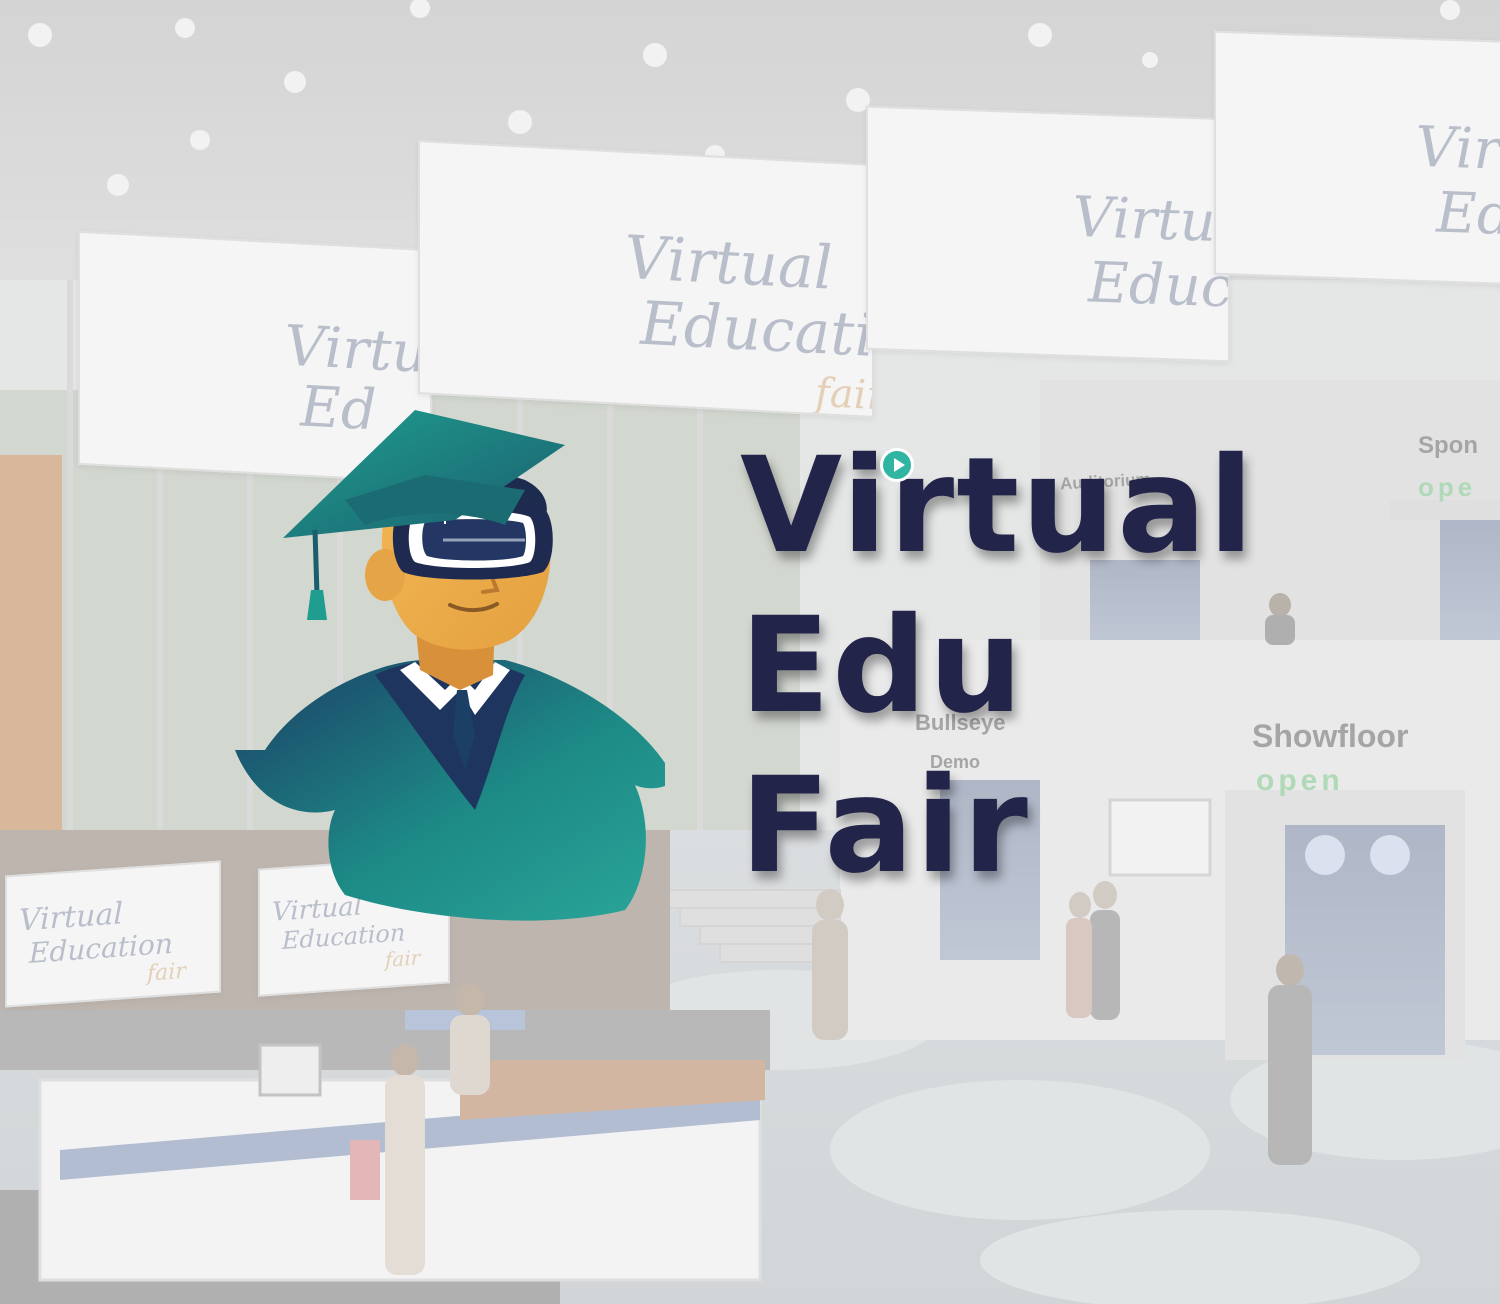 This screenshot has width=1500, height=1304. What do you see at coordinates (897, 465) in the screenshot?
I see `play-button-icon` at bounding box center [897, 465].